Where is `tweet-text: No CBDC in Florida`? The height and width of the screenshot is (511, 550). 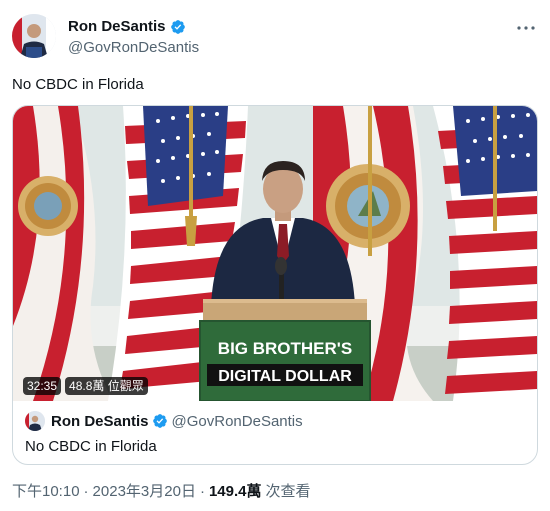 tweet-text: No CBDC in Florida is located at coordinates (78, 84).